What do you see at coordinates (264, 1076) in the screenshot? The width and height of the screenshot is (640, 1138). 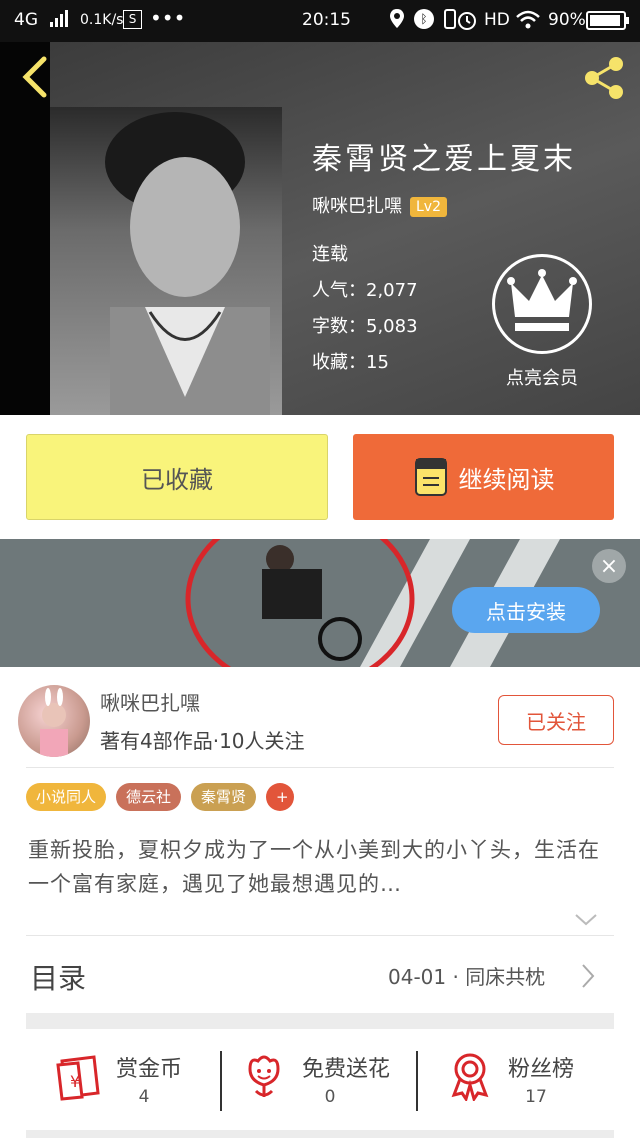 I see `flower-icon` at bounding box center [264, 1076].